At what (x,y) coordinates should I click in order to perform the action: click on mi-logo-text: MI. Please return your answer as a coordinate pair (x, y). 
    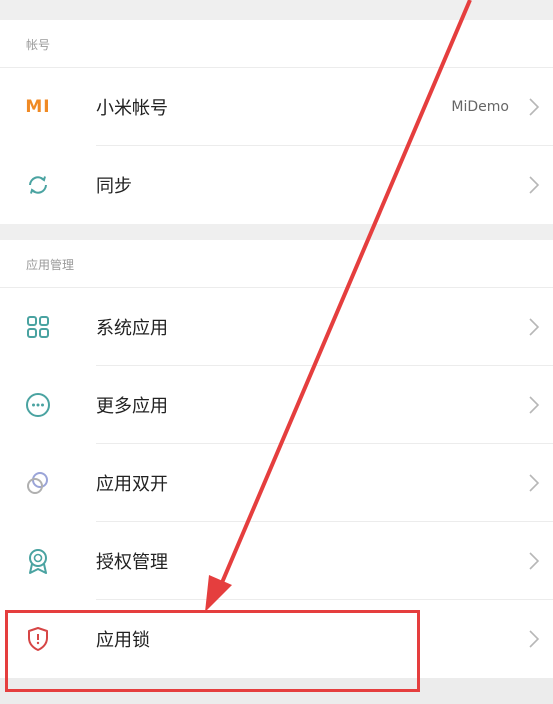
    Looking at the image, I should click on (38, 107).